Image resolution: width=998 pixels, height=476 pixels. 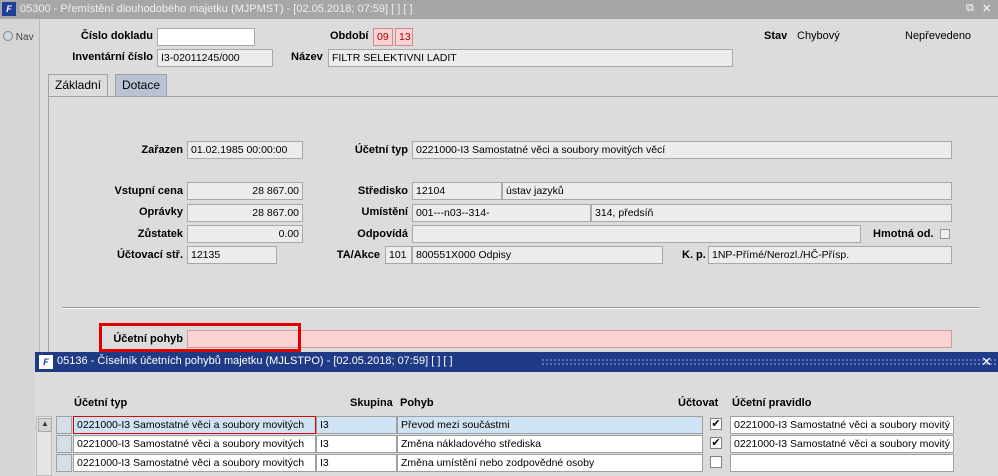 What do you see at coordinates (903, 234) in the screenshot?
I see `hmotna-od-label: Hmotná od.` at bounding box center [903, 234].